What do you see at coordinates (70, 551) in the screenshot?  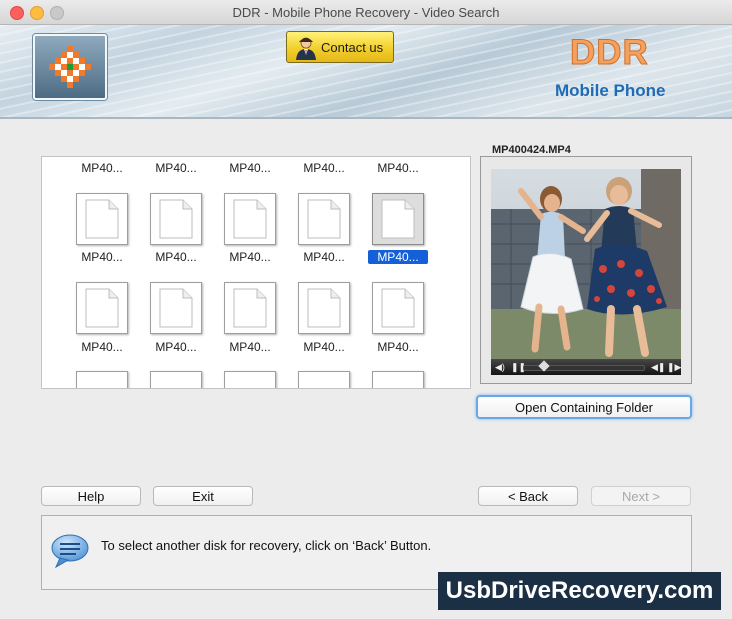 I see `speech-bubble-icon` at bounding box center [70, 551].